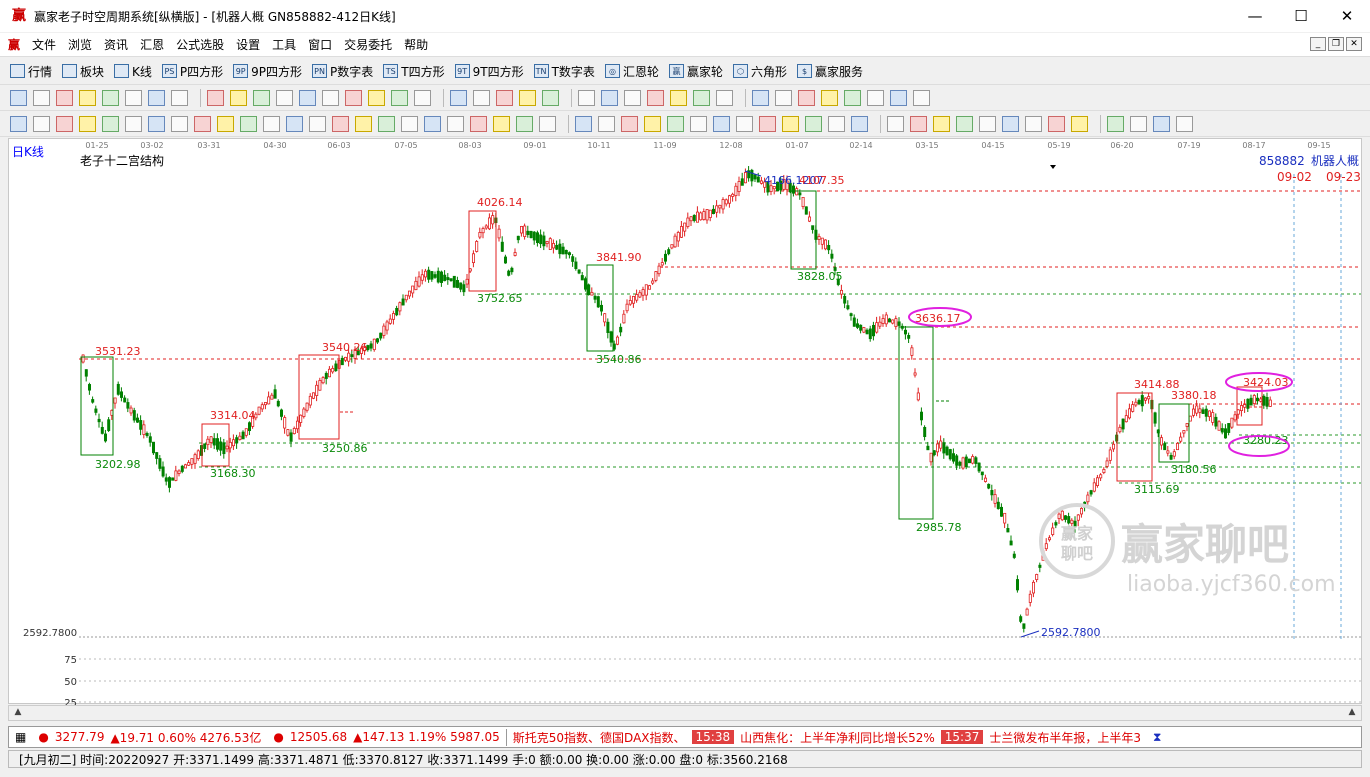  What do you see at coordinates (550, 98) in the screenshot?
I see `nav-tool-23-icon` at bounding box center [550, 98].